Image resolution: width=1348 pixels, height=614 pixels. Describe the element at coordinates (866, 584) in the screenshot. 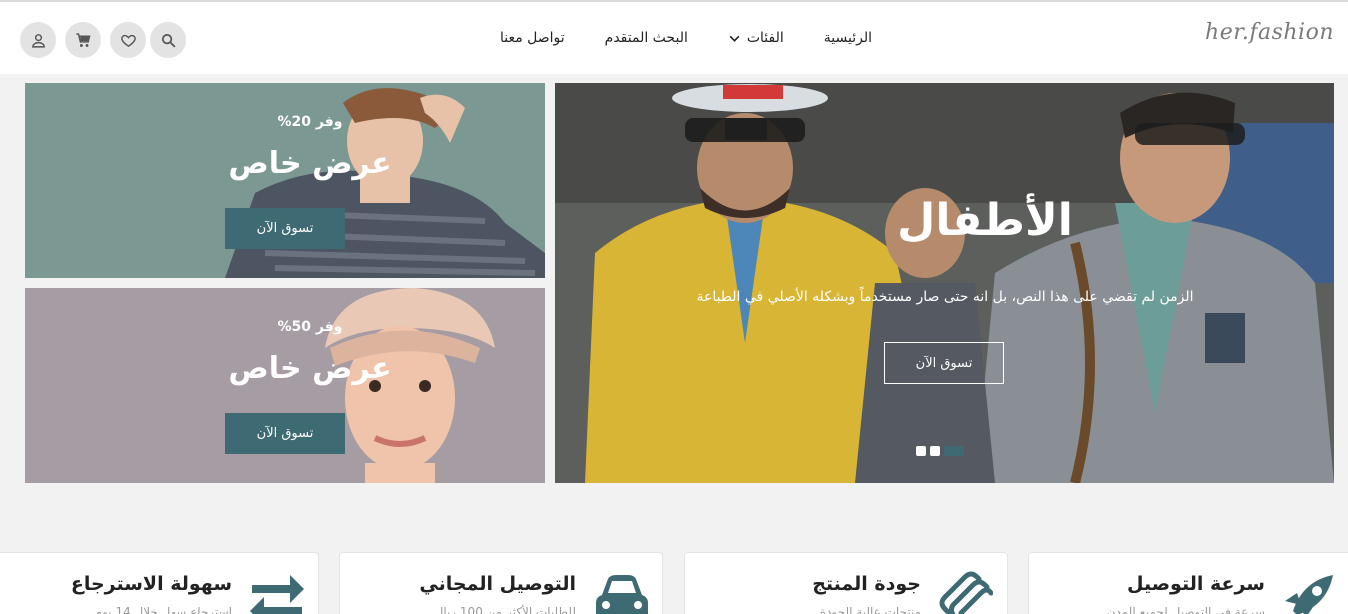

I see `feature-title: جودة المنتج` at that location.